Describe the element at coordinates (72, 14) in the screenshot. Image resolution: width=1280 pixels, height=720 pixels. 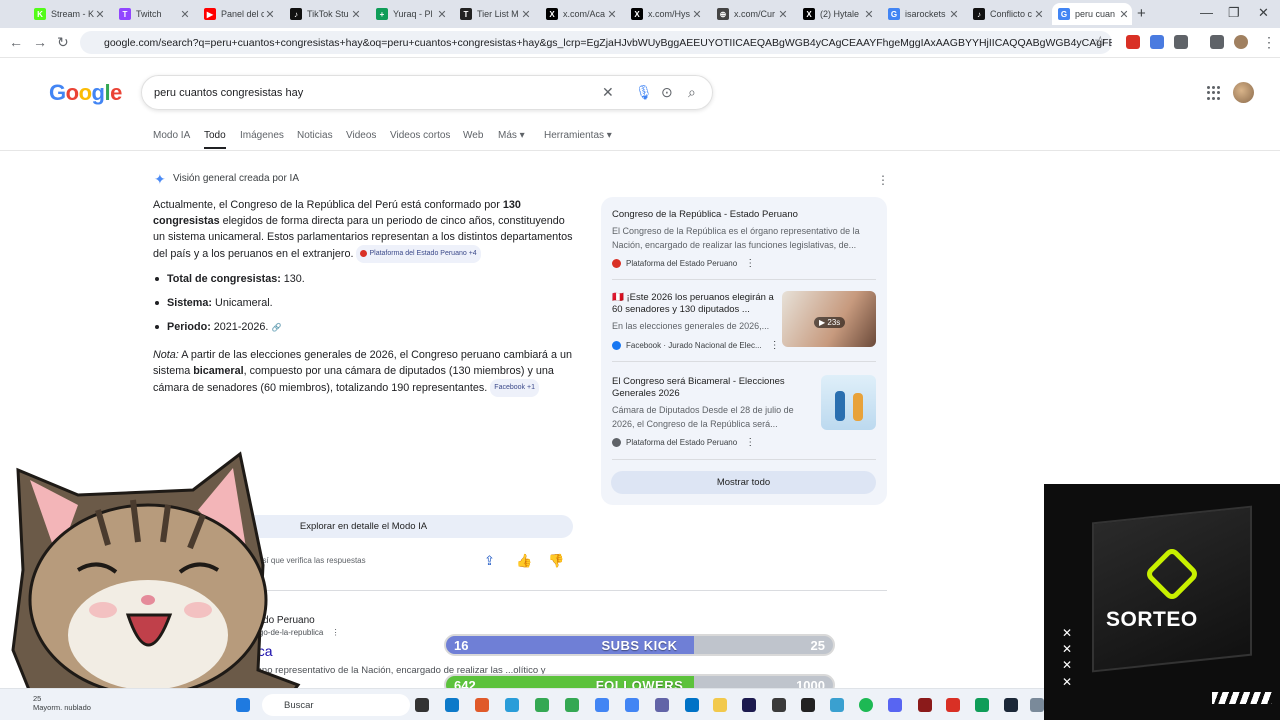
I see `tab-label: Stream - K` at that location.